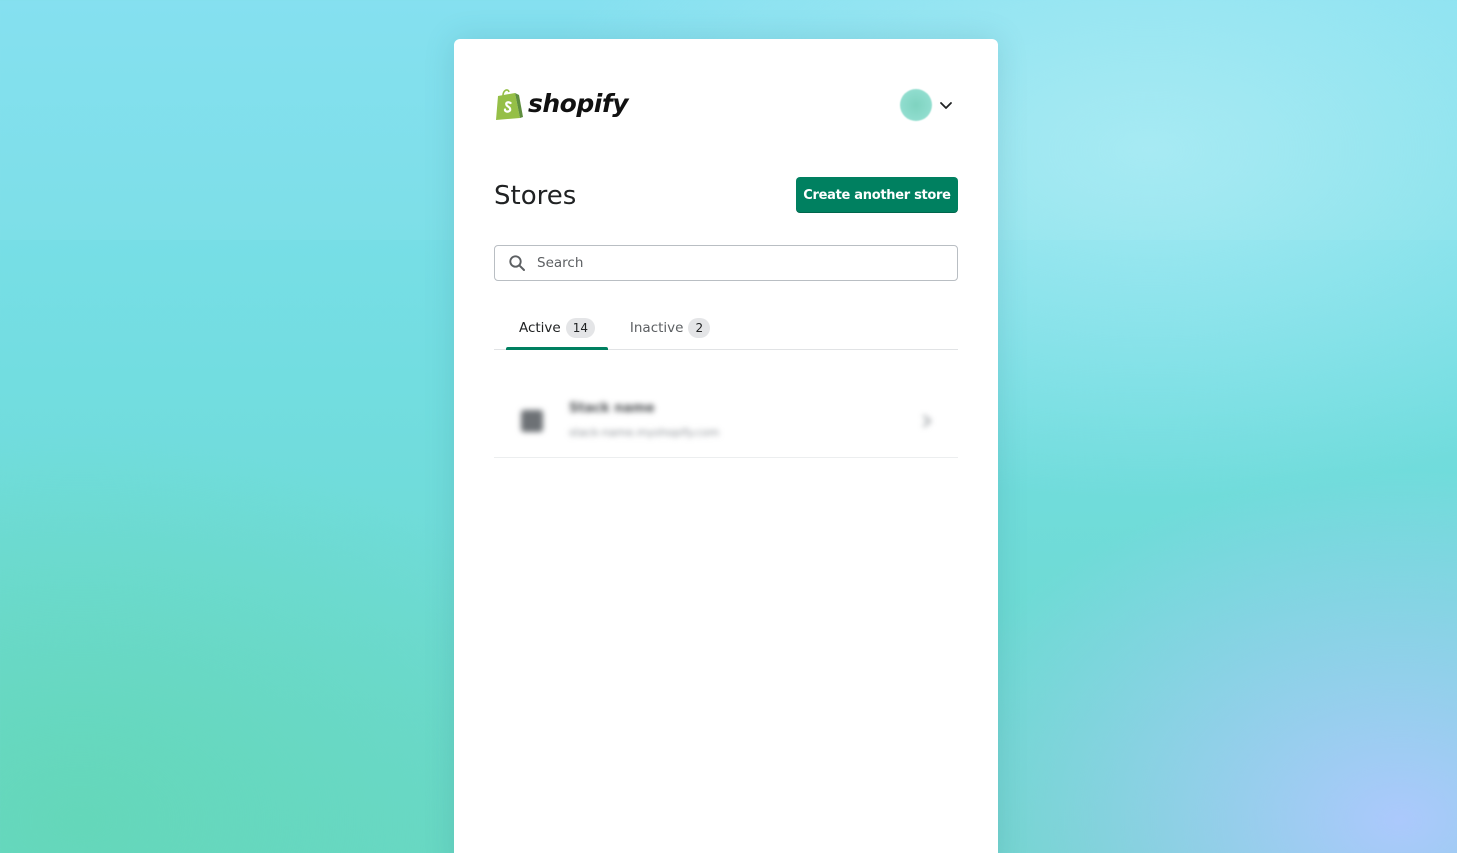  I want to click on search-field, so click(726, 263).